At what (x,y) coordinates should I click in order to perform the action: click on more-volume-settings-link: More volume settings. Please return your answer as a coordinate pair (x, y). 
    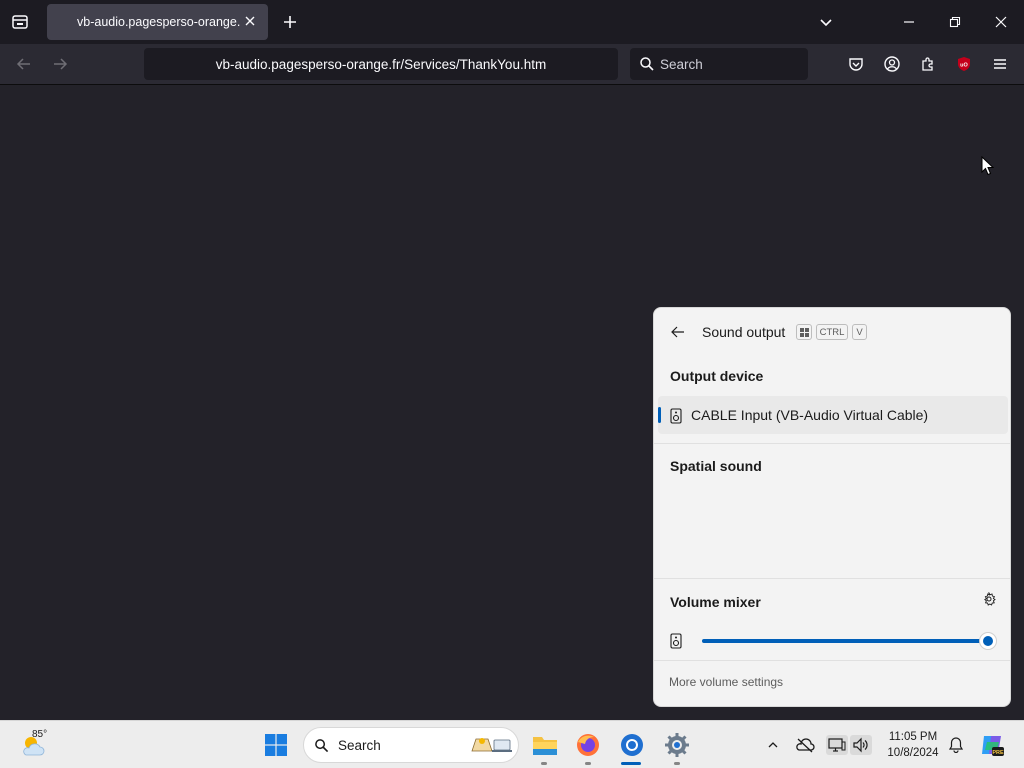
    Looking at the image, I should click on (726, 682).